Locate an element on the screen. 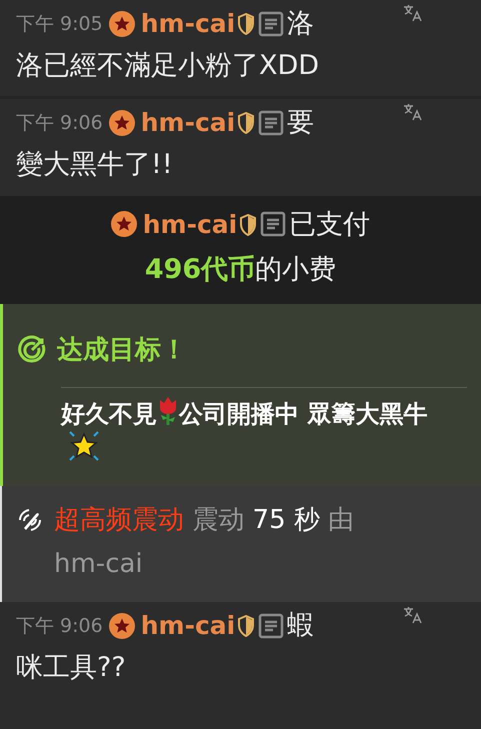 The image size is (481, 729). tip-amount: 496代币 is located at coordinates (200, 270).